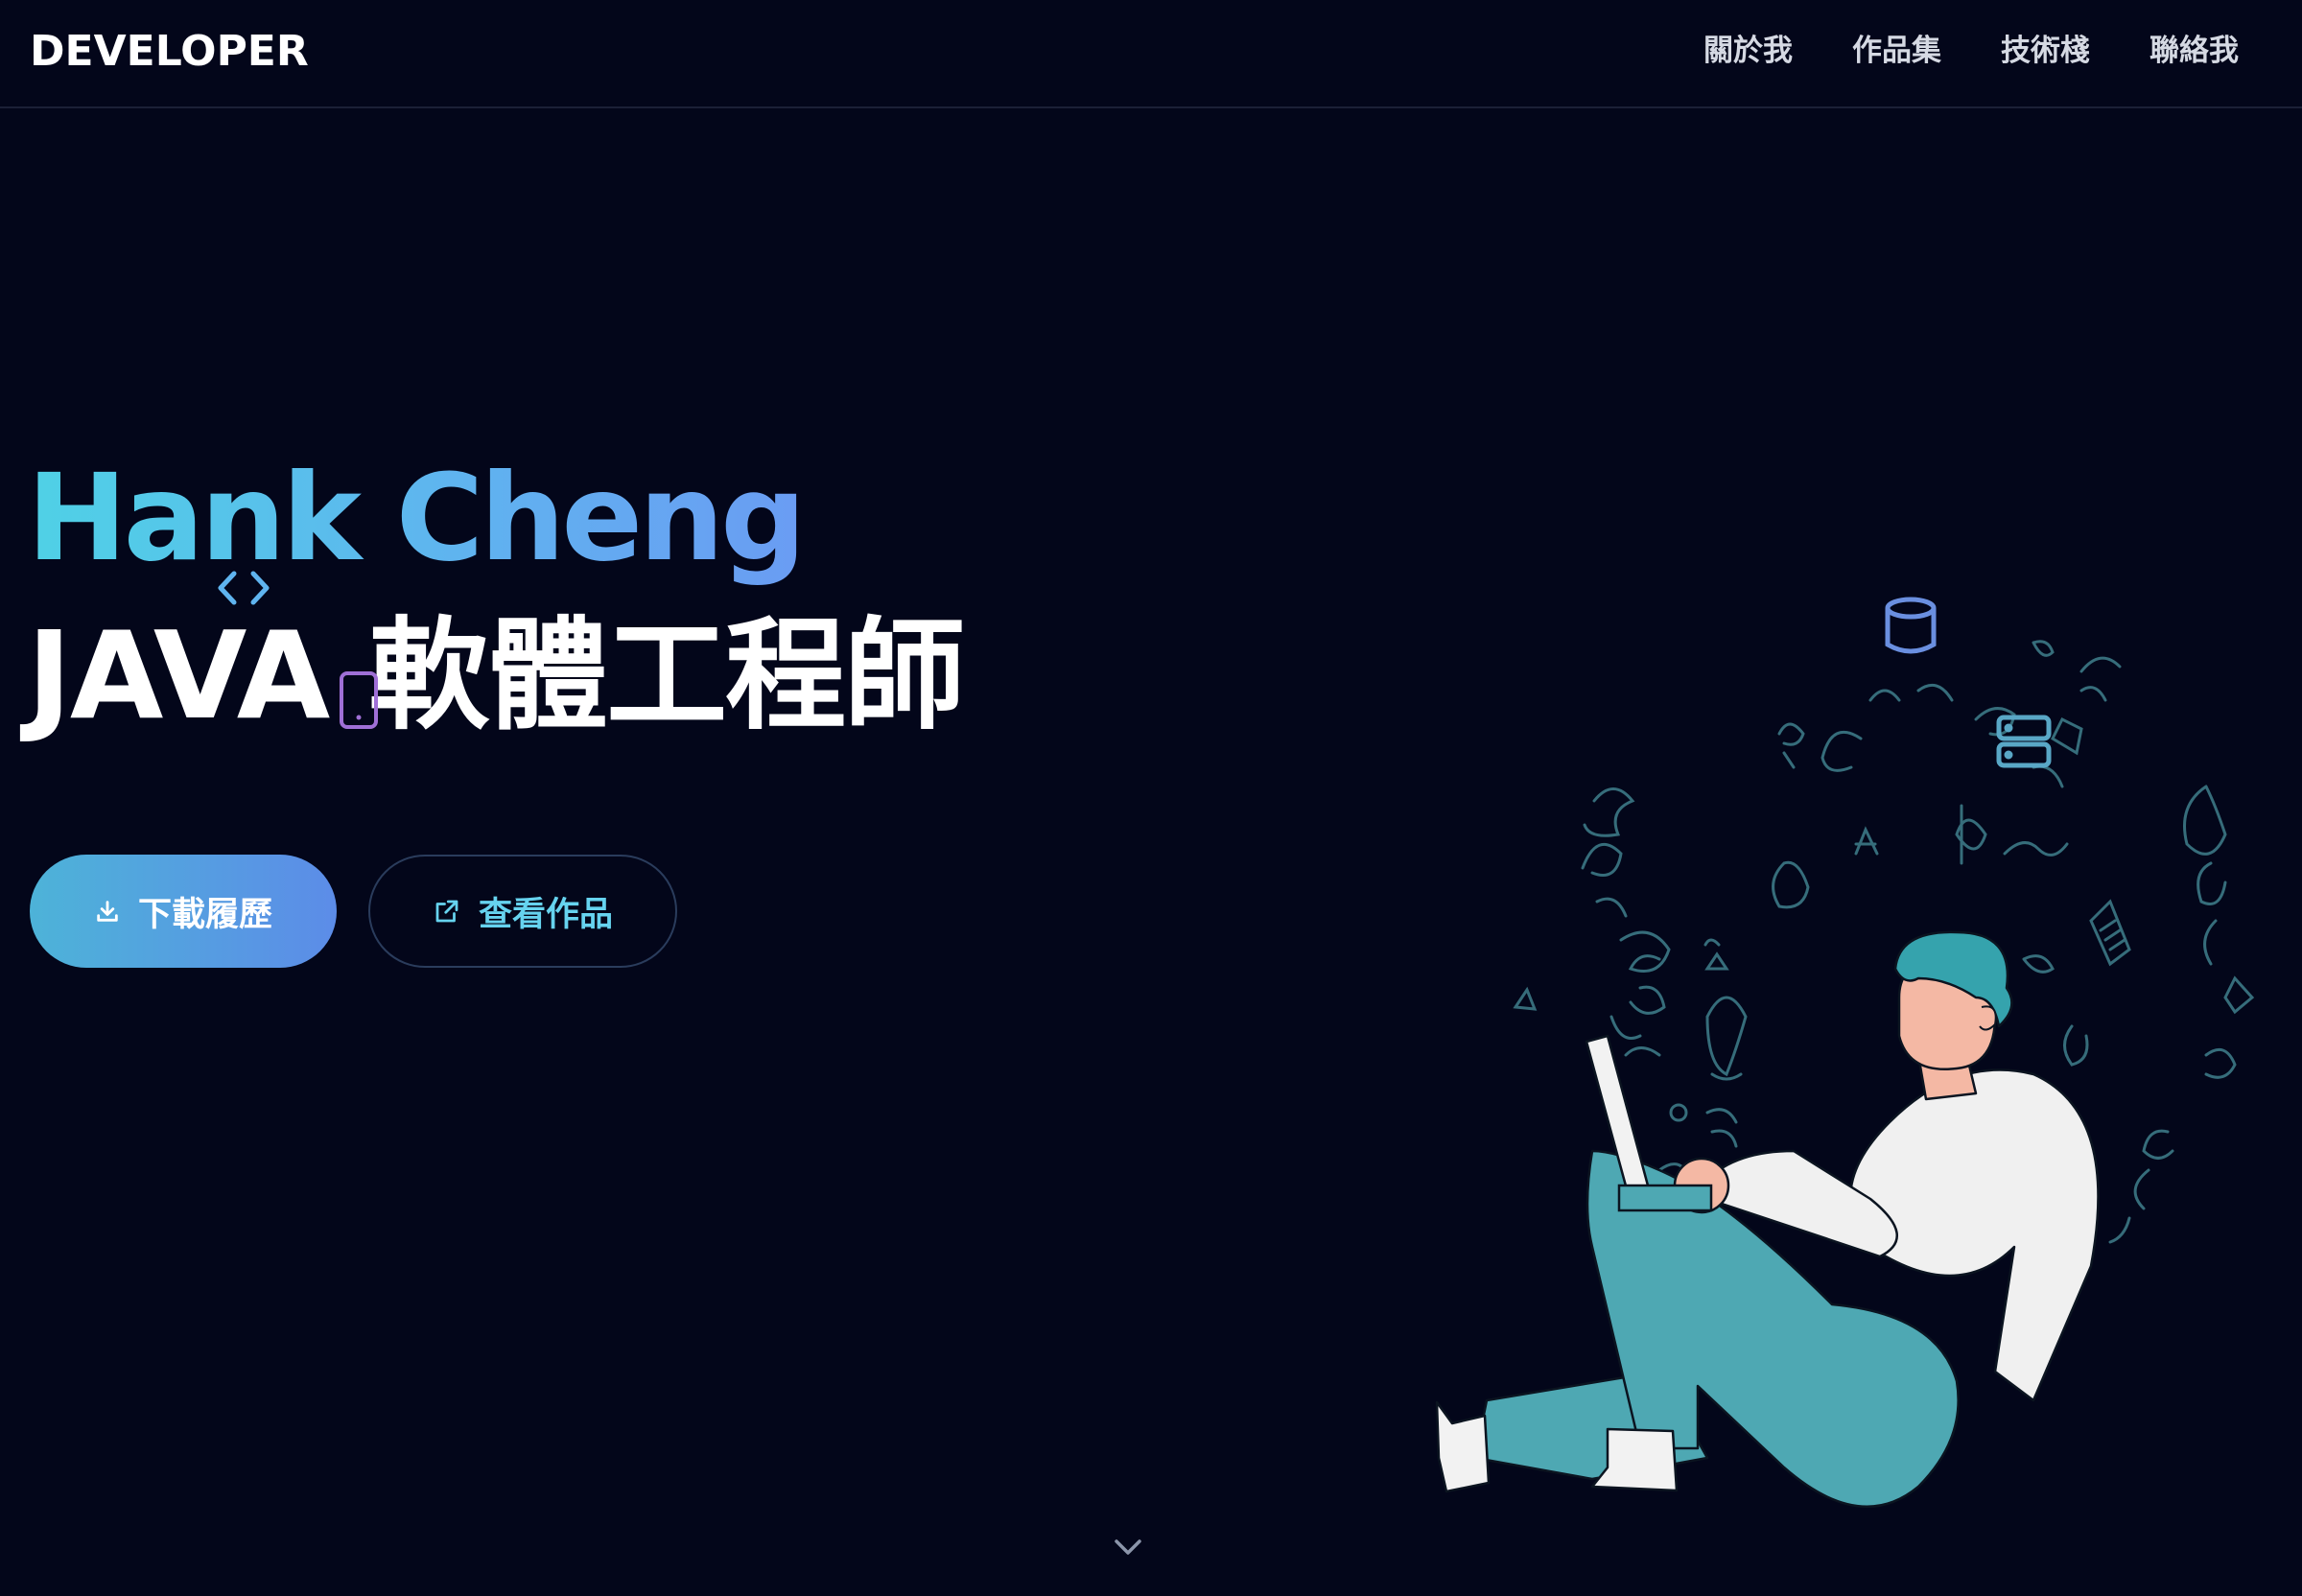  What do you see at coordinates (1463, 1446) in the screenshot?
I see `person-shoe-left` at bounding box center [1463, 1446].